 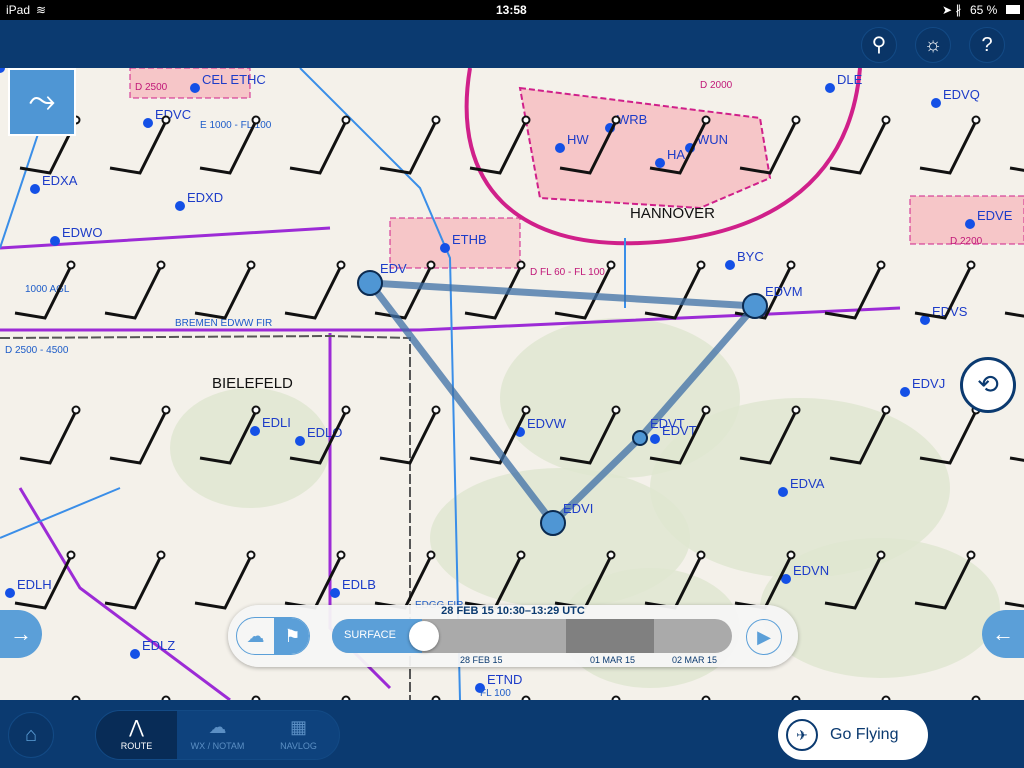 What do you see at coordinates (512, 734) in the screenshot?
I see `bottom-bar: ⌂ ⋀ ROUTE ☁ WX / NOTAM ▦ NAVLOG ✈ Go Flying` at bounding box center [512, 734].